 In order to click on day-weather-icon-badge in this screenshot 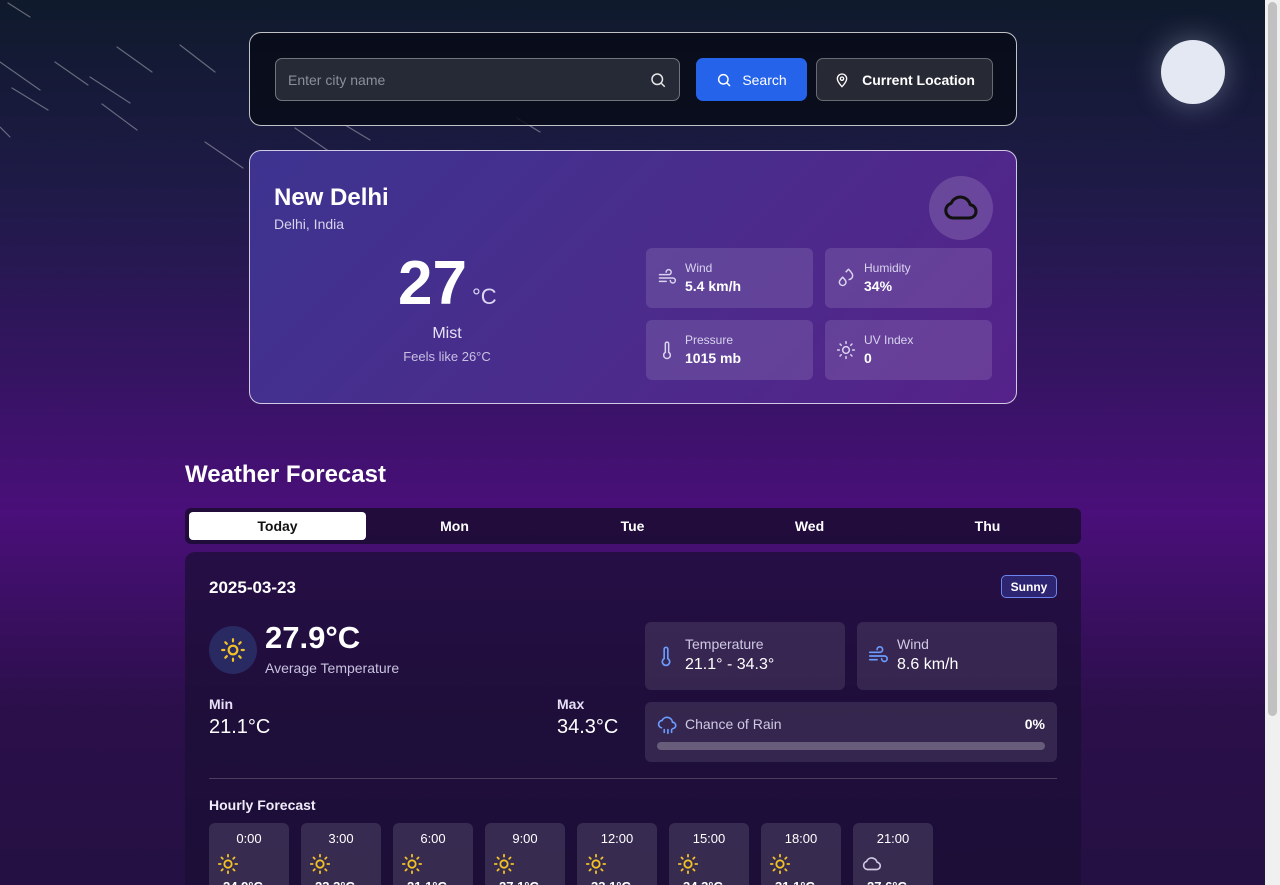, I will do `click(233, 650)`.